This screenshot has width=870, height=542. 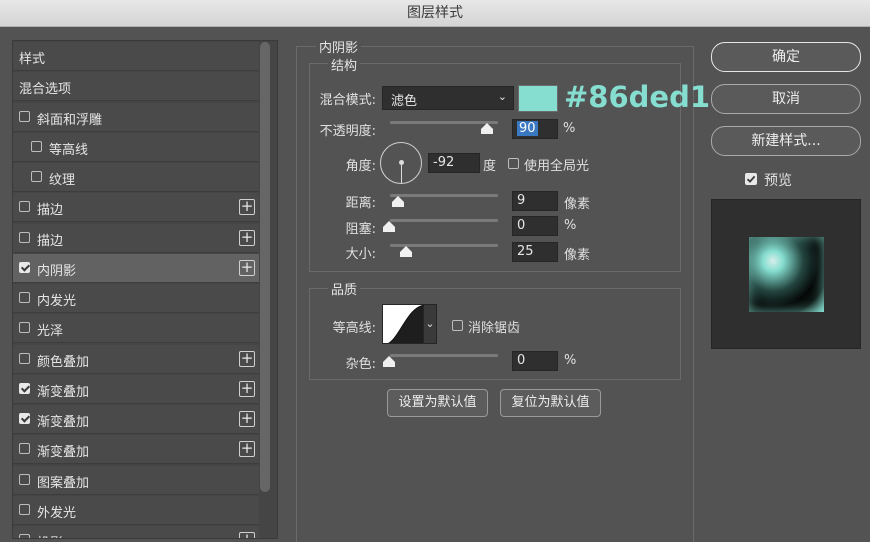 I want to click on global-light-label: 使用全局光, so click(x=557, y=166).